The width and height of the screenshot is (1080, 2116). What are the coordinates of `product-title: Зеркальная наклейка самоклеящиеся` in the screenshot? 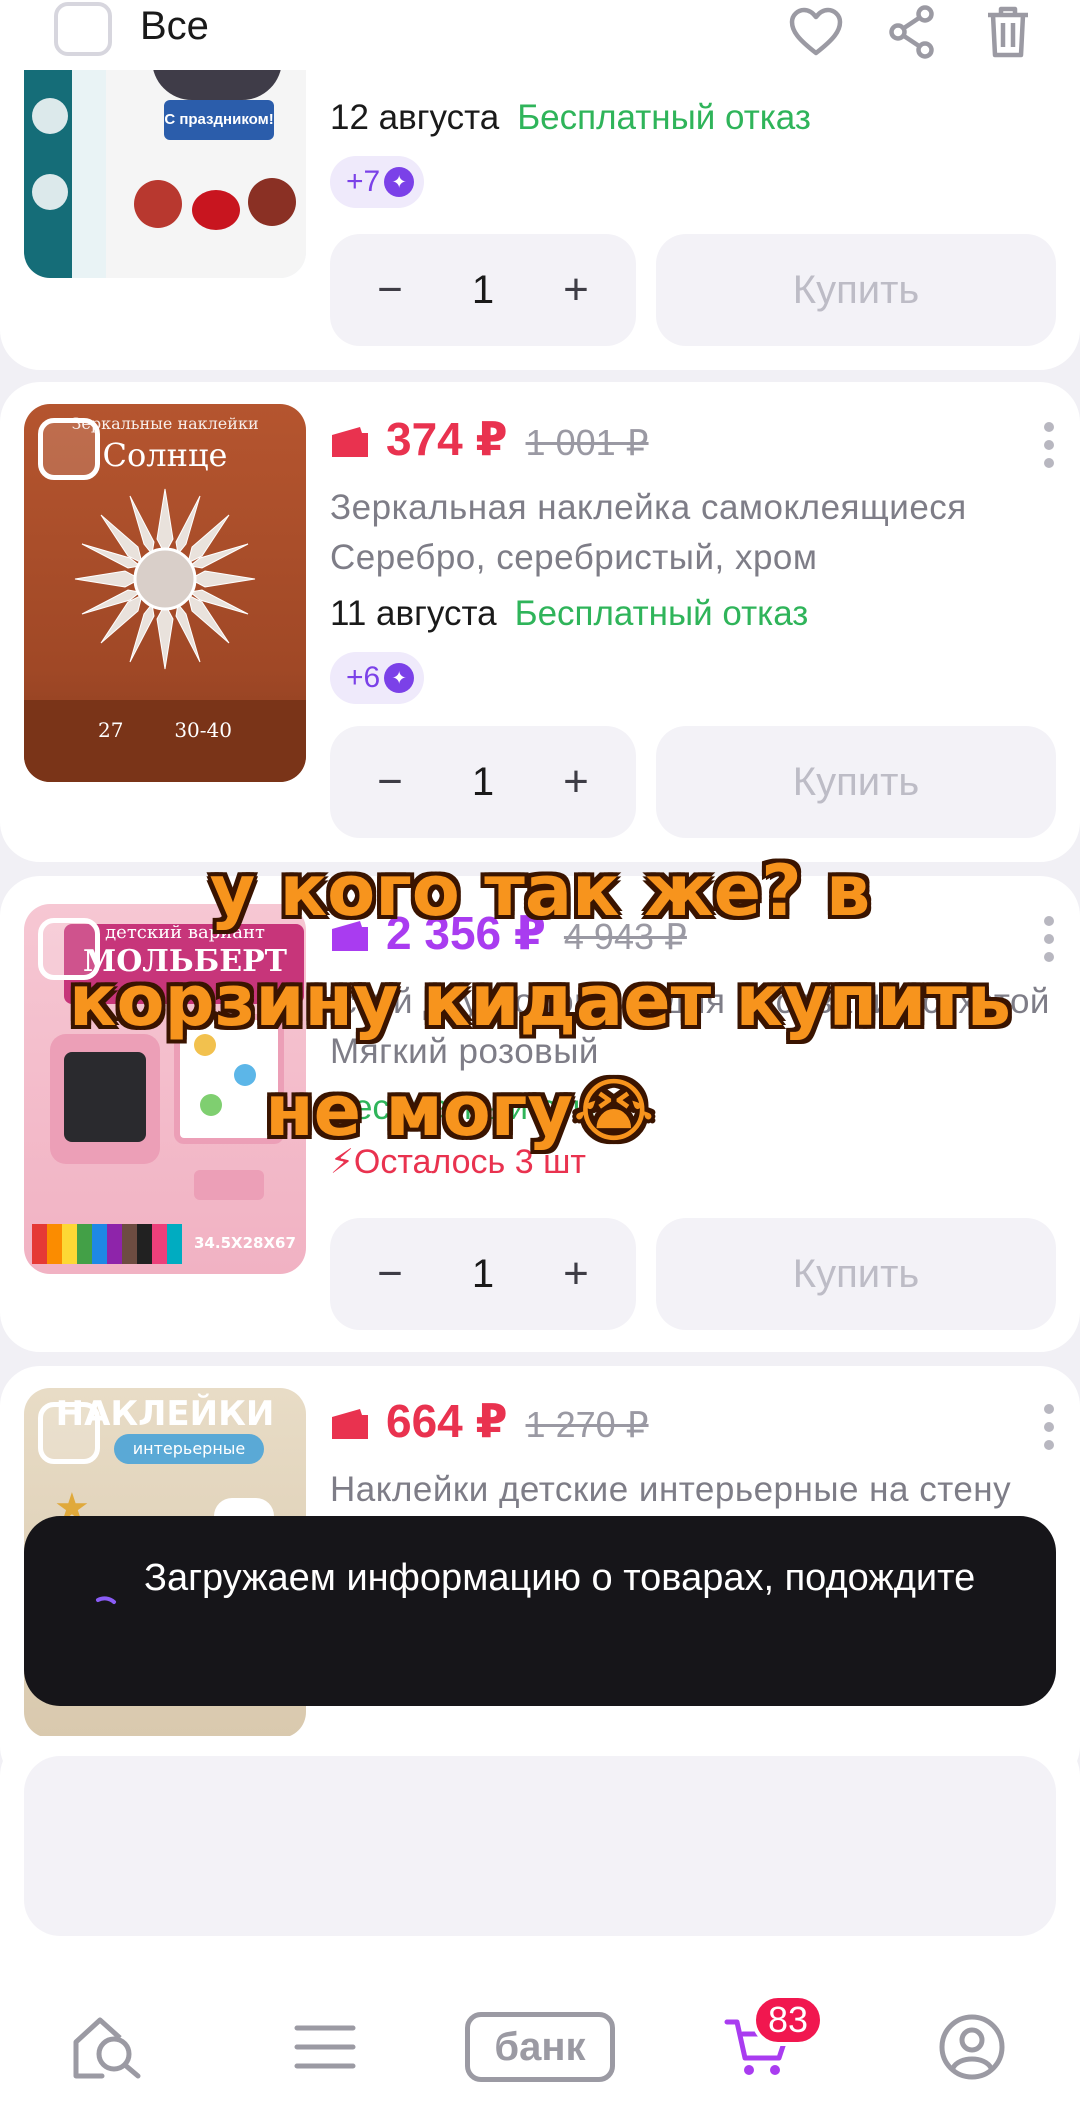 It's located at (690, 508).